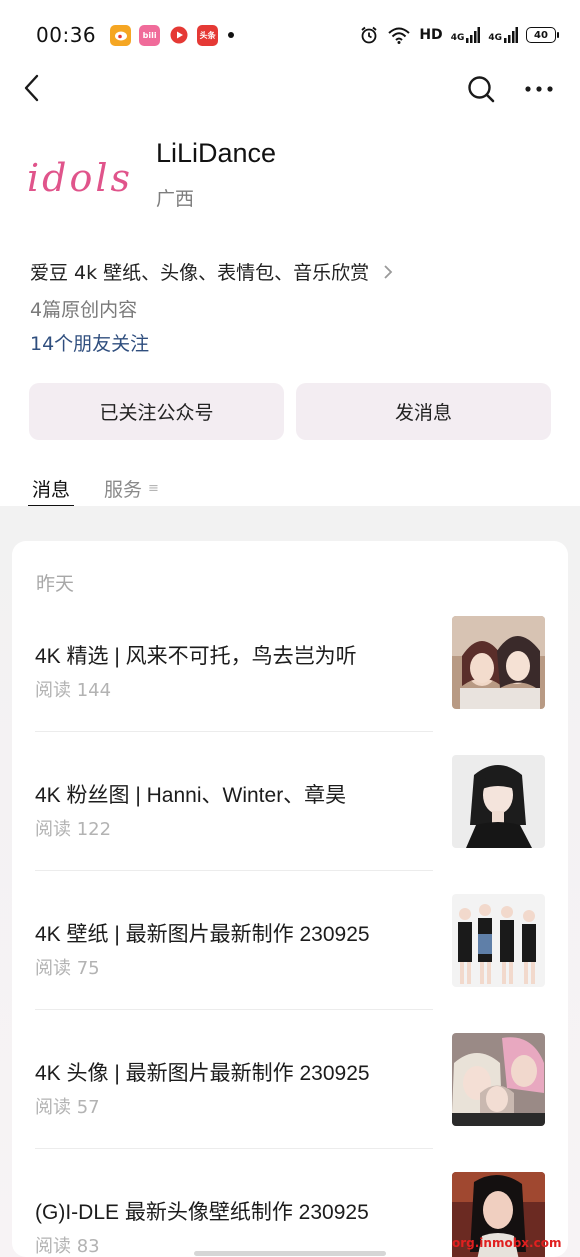 Image resolution: width=580 pixels, height=1257 pixels. I want to click on battery-level: 40, so click(541, 35).